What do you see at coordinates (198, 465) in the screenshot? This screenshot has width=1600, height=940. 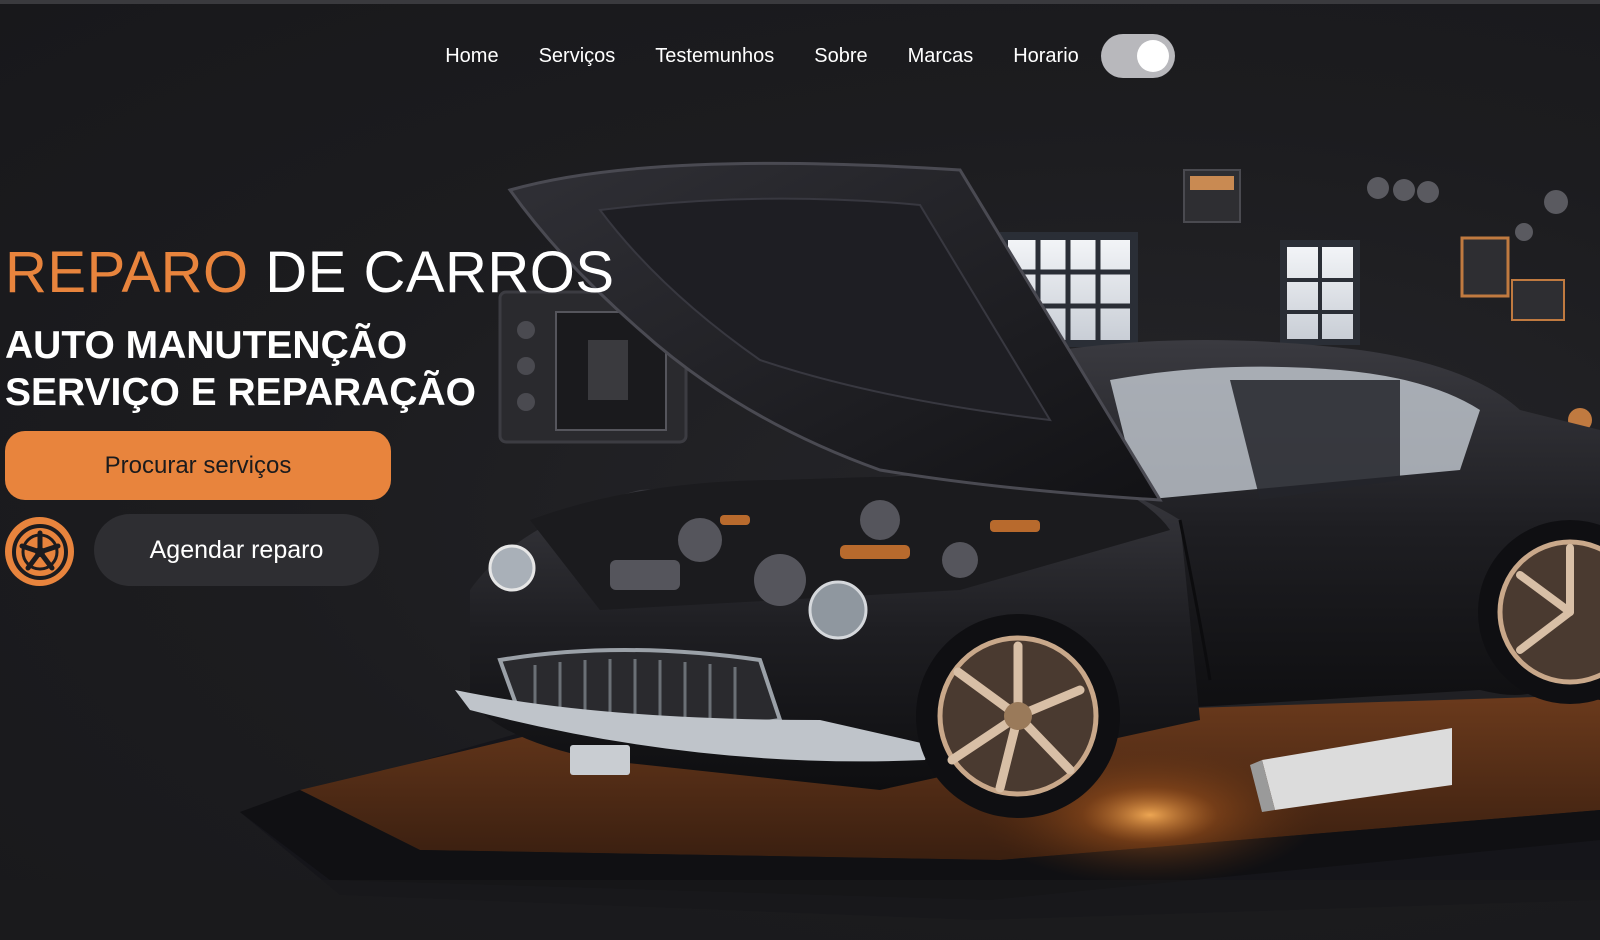 I see `procurar-servicos-button: Procurar serviços` at bounding box center [198, 465].